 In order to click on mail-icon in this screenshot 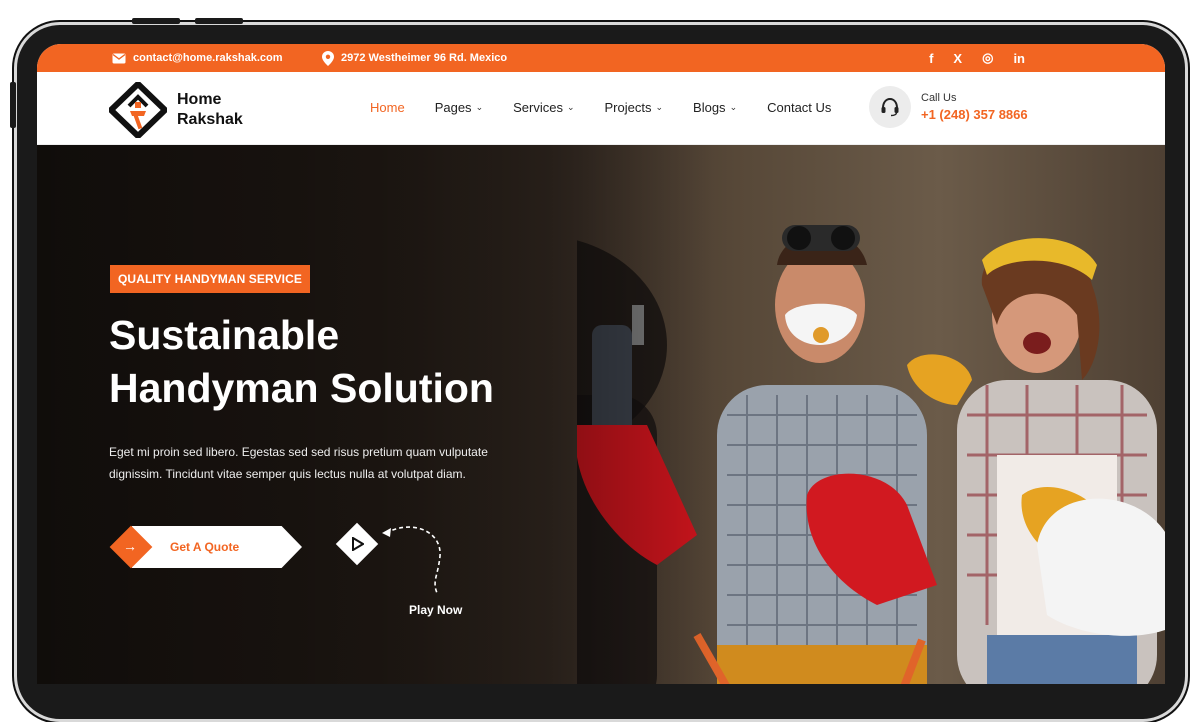, I will do `click(119, 58)`.